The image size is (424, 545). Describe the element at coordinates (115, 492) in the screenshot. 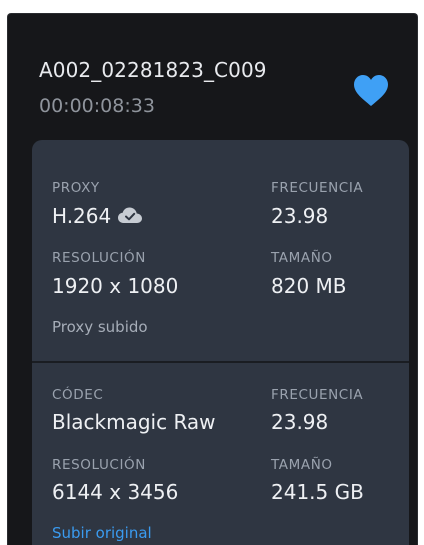

I see `original-resolution-value: 6144 x 3456` at that location.